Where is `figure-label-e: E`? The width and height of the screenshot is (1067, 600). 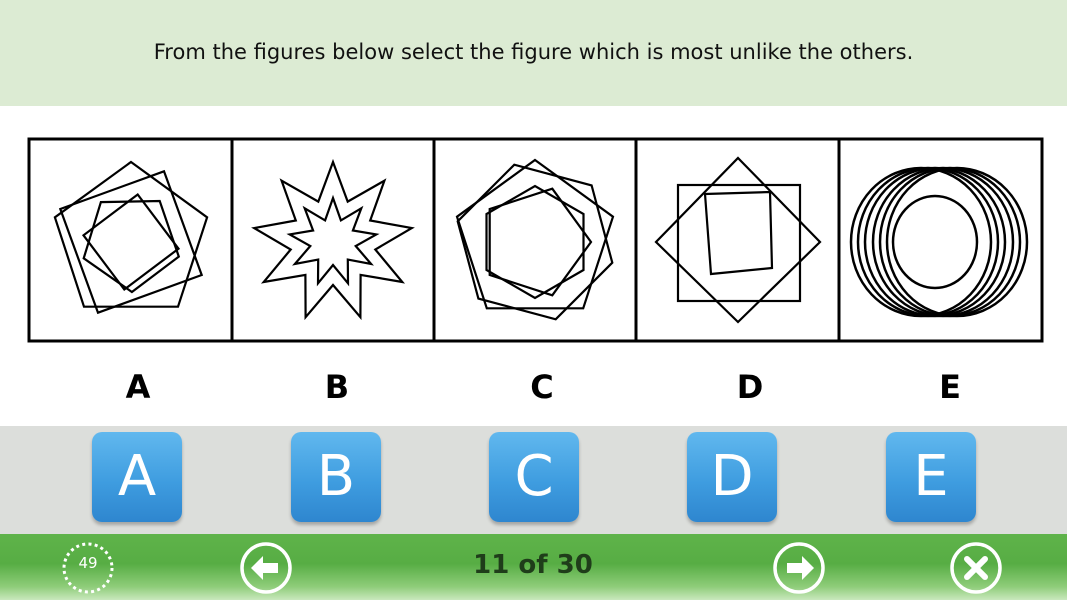 figure-label-e: E is located at coordinates (950, 387).